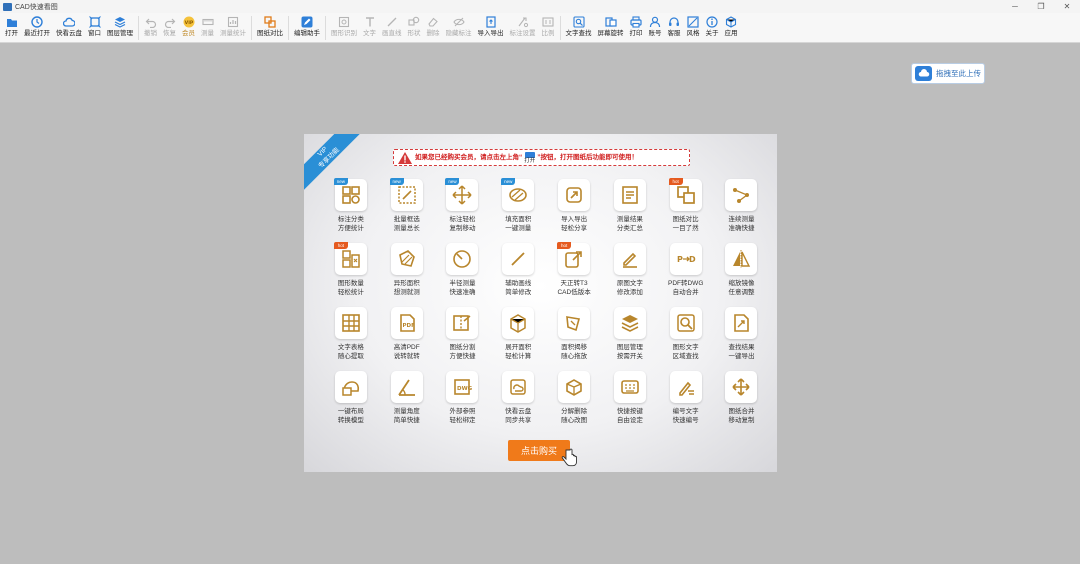 The image size is (1080, 564). Describe the element at coordinates (11, 33) in the screenshot. I see `toolbar-label: 打开` at that location.